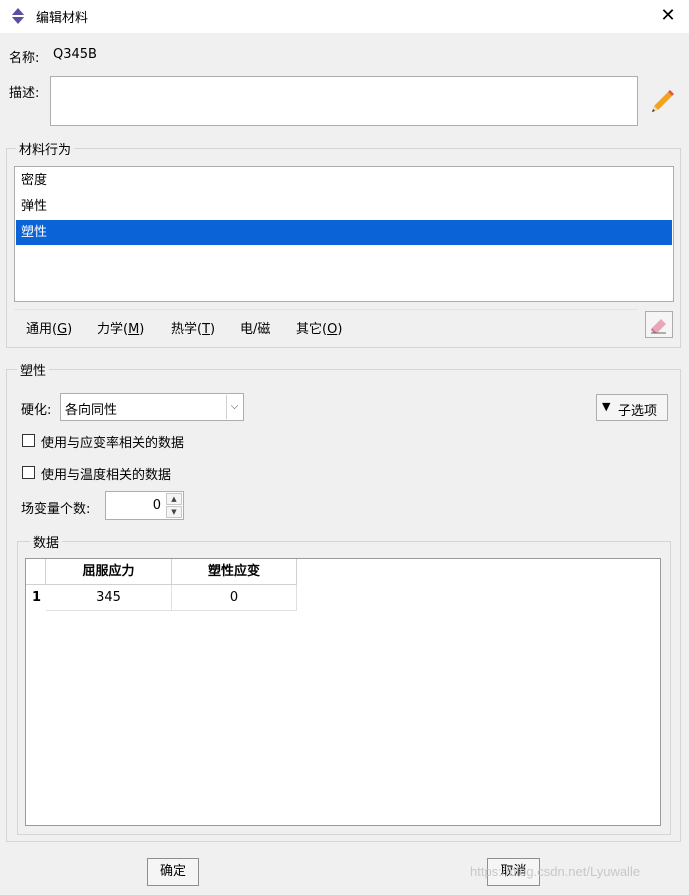 The image size is (689, 895). What do you see at coordinates (113, 443) in the screenshot?
I see `rate-dependent-label: 使用与应变率相关的数据` at bounding box center [113, 443].